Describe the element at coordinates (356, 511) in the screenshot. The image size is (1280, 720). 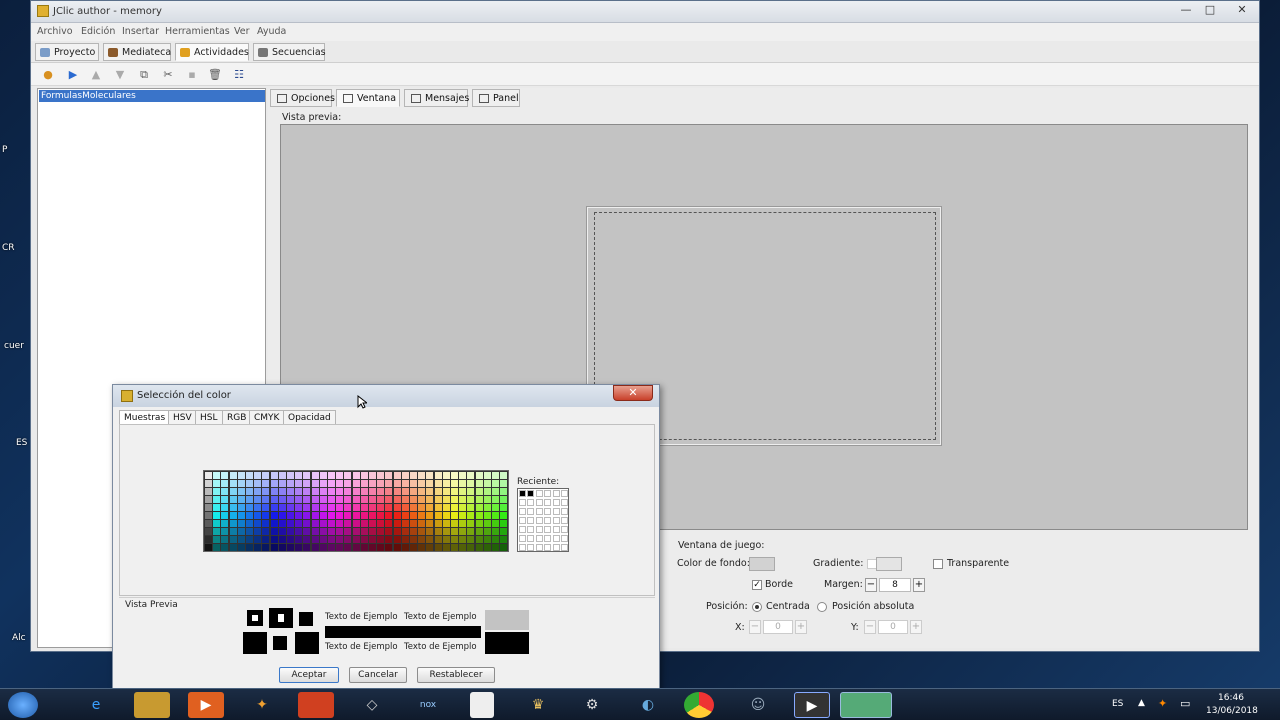
I see `color-swatch-grid` at that location.